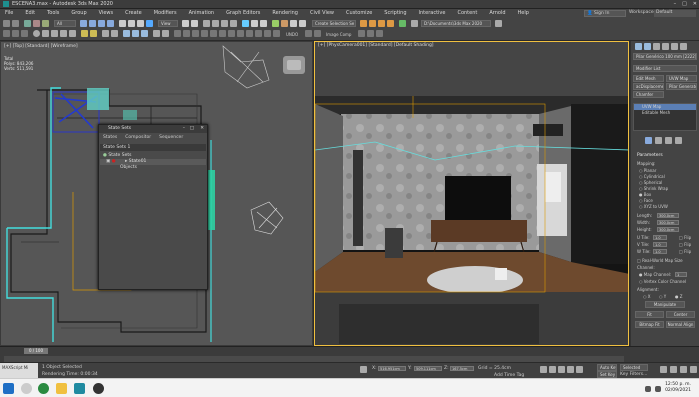  I want to click on bitmap-fit-button: Bitmap Fit, so click(649, 324).